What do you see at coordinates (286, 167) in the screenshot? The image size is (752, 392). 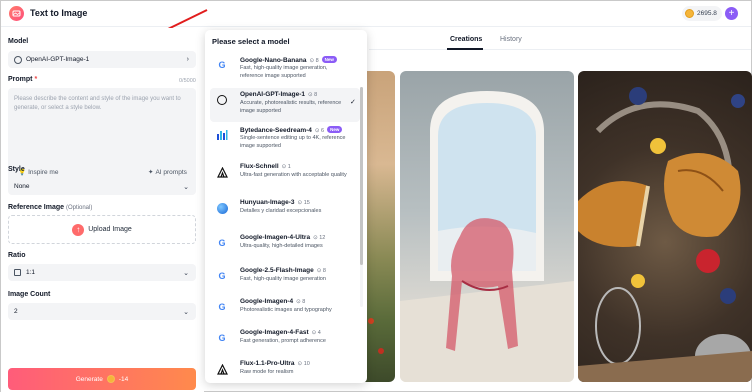 I see `model-option-count: ⊙ 1` at bounding box center [286, 167].